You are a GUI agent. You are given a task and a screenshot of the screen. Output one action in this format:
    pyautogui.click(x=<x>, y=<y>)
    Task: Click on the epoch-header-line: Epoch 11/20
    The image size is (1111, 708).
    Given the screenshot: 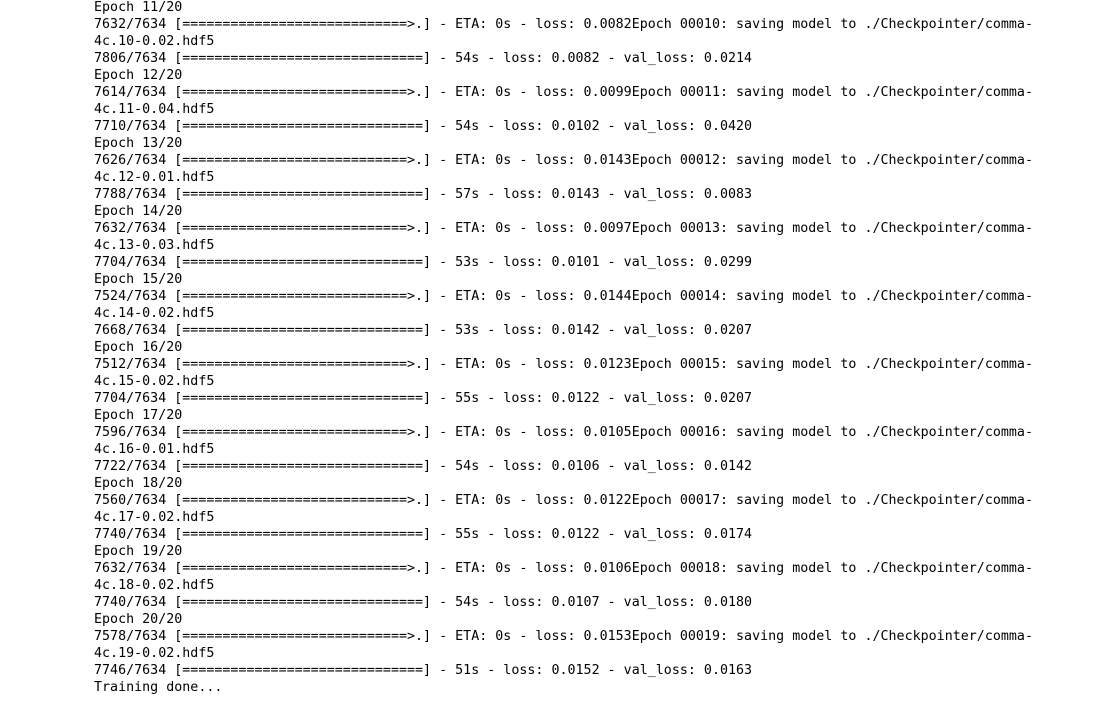 What is the action you would take?
    pyautogui.click(x=138, y=7)
    